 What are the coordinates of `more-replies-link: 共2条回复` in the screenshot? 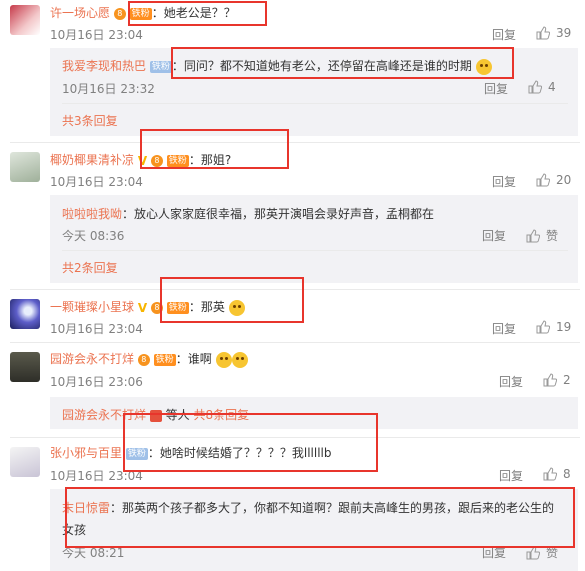 It's located at (90, 267).